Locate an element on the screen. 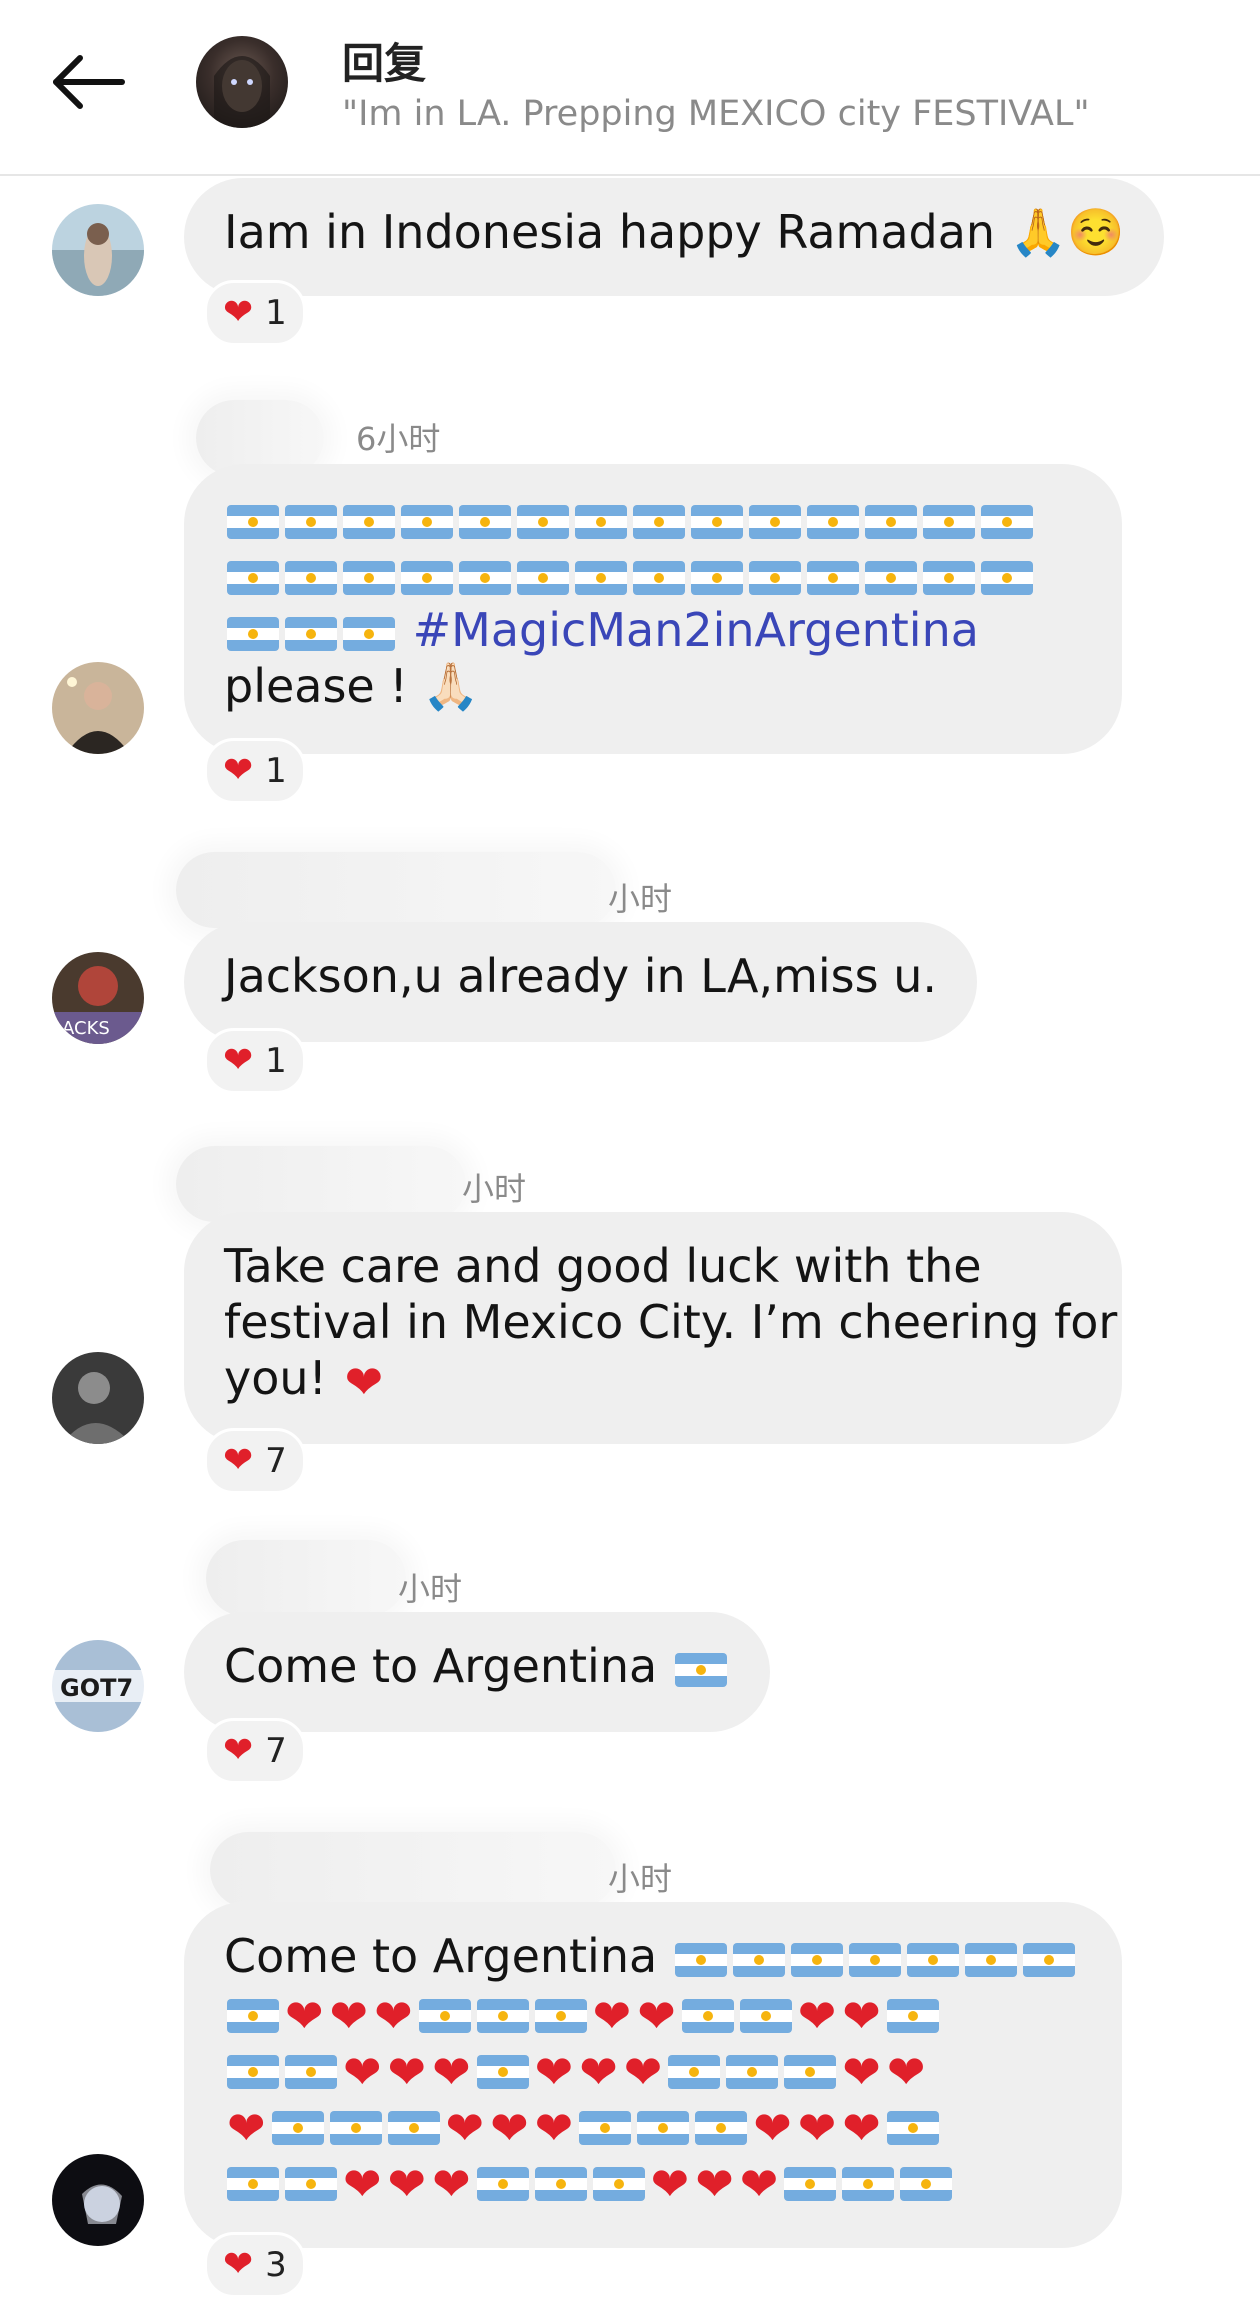  comment-bubble: Jackson,u already in LA,miss u. is located at coordinates (580, 982).